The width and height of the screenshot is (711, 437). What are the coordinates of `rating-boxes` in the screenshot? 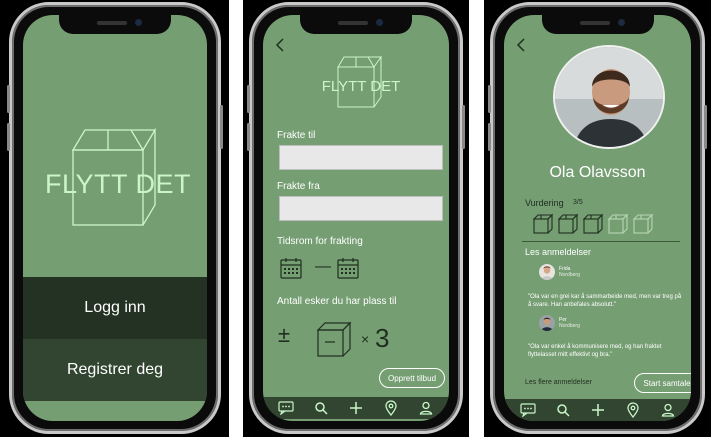 It's located at (593, 224).